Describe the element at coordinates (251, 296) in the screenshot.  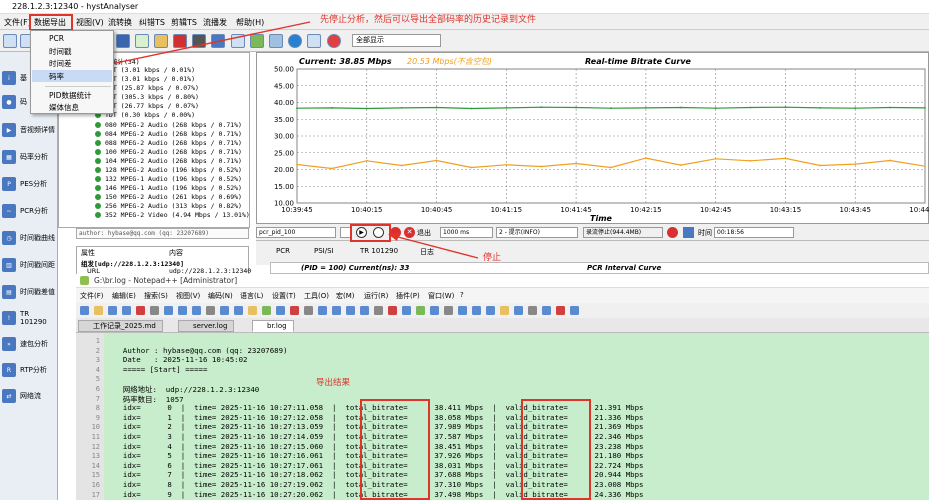
I see `npp-menu-language: 语言(L)` at that location.